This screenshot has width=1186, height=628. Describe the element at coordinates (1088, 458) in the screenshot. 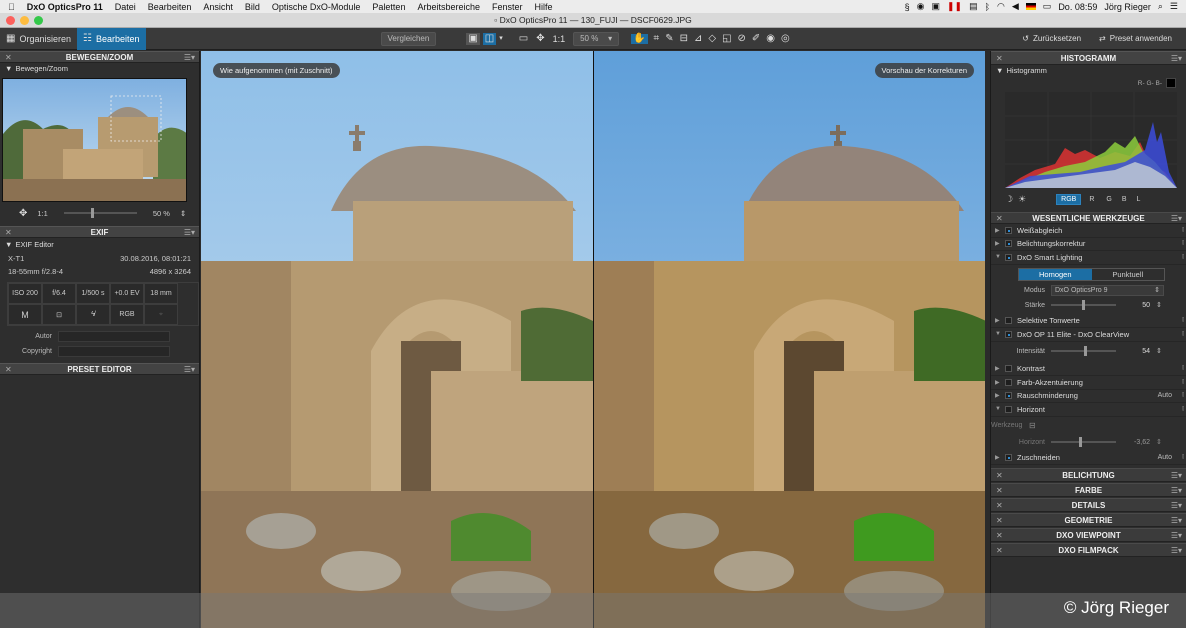

I see `tool-row-crop: ▶ Zuschneiden Auto ⫾` at that location.